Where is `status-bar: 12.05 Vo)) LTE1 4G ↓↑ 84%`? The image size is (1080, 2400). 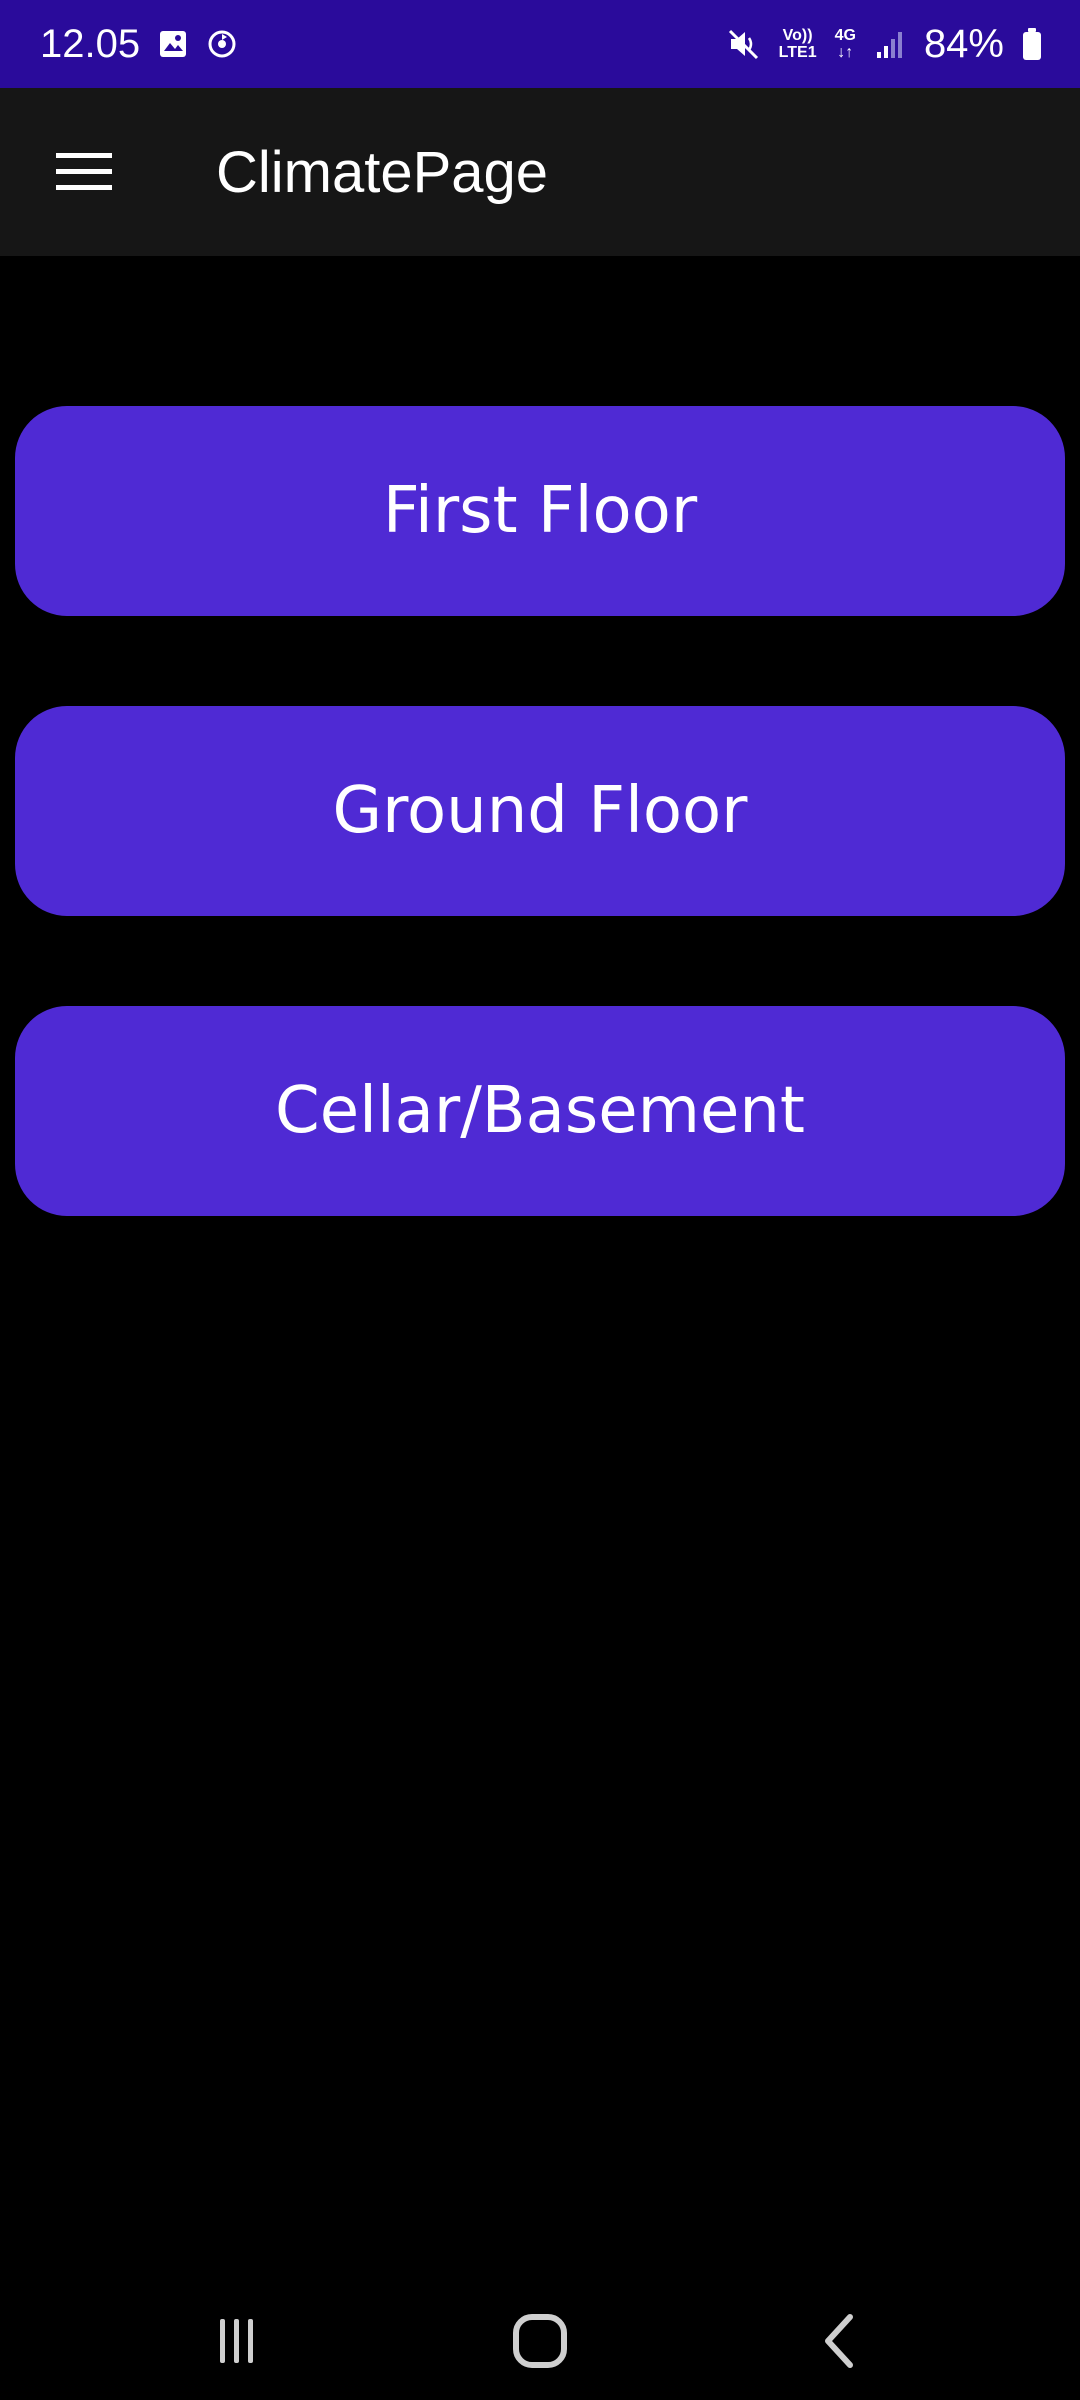 status-bar: 12.05 Vo)) LTE1 4G ↓↑ 84% is located at coordinates (540, 44).